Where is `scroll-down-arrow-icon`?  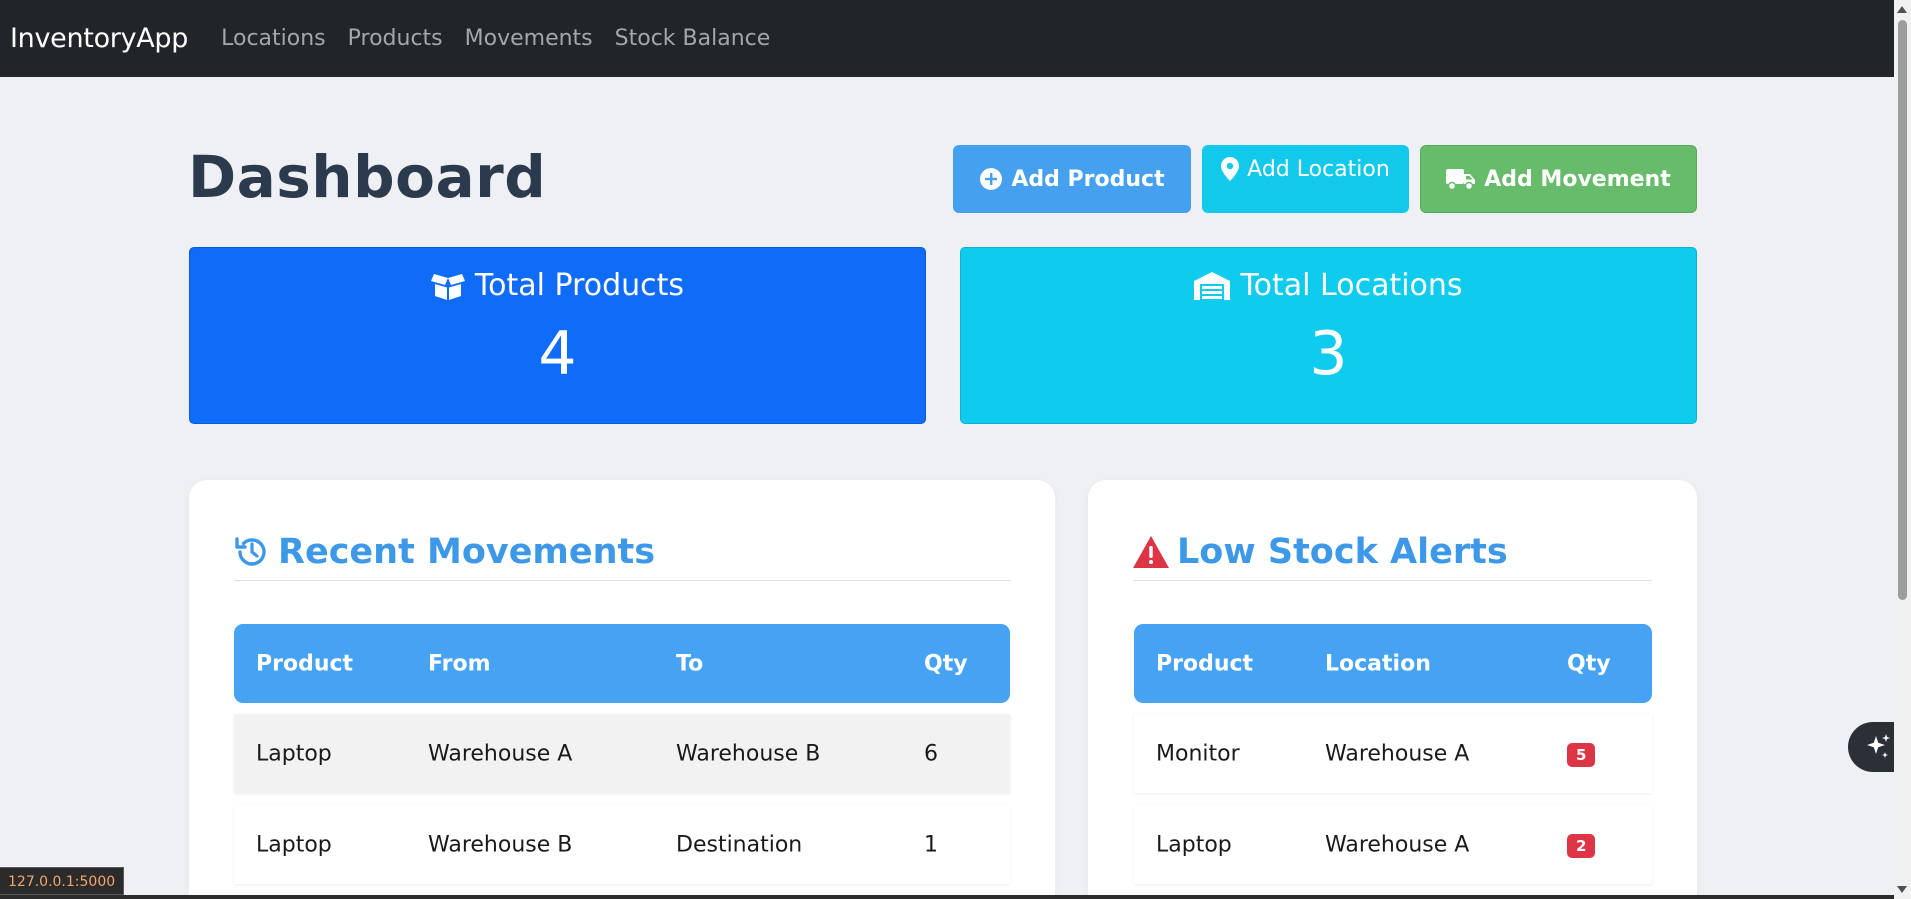
scroll-down-arrow-icon is located at coordinates (1902, 889).